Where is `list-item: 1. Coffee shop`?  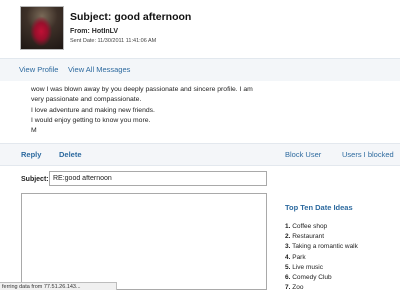 list-item: 1. Coffee shop is located at coordinates (306, 226).